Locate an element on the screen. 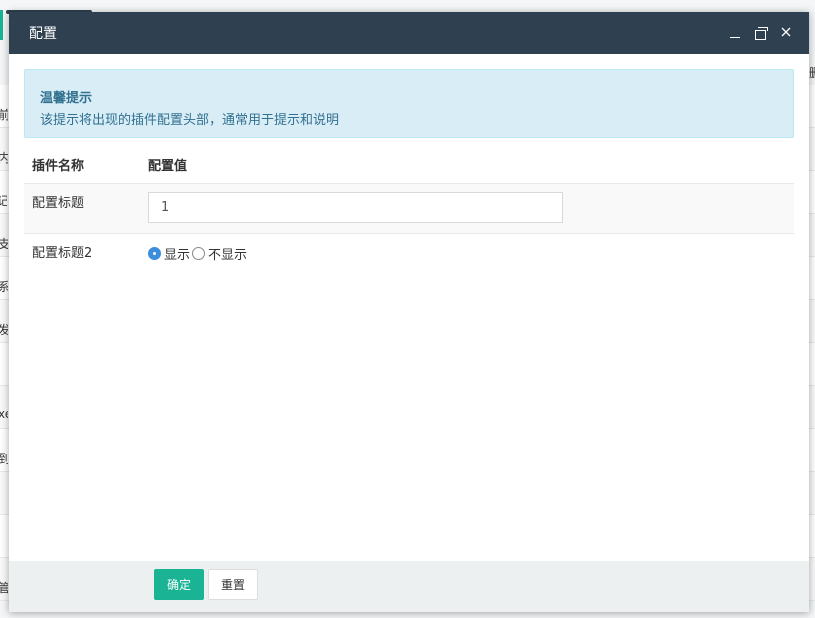 The width and height of the screenshot is (815, 618). background-text: xe is located at coordinates (4, 414).